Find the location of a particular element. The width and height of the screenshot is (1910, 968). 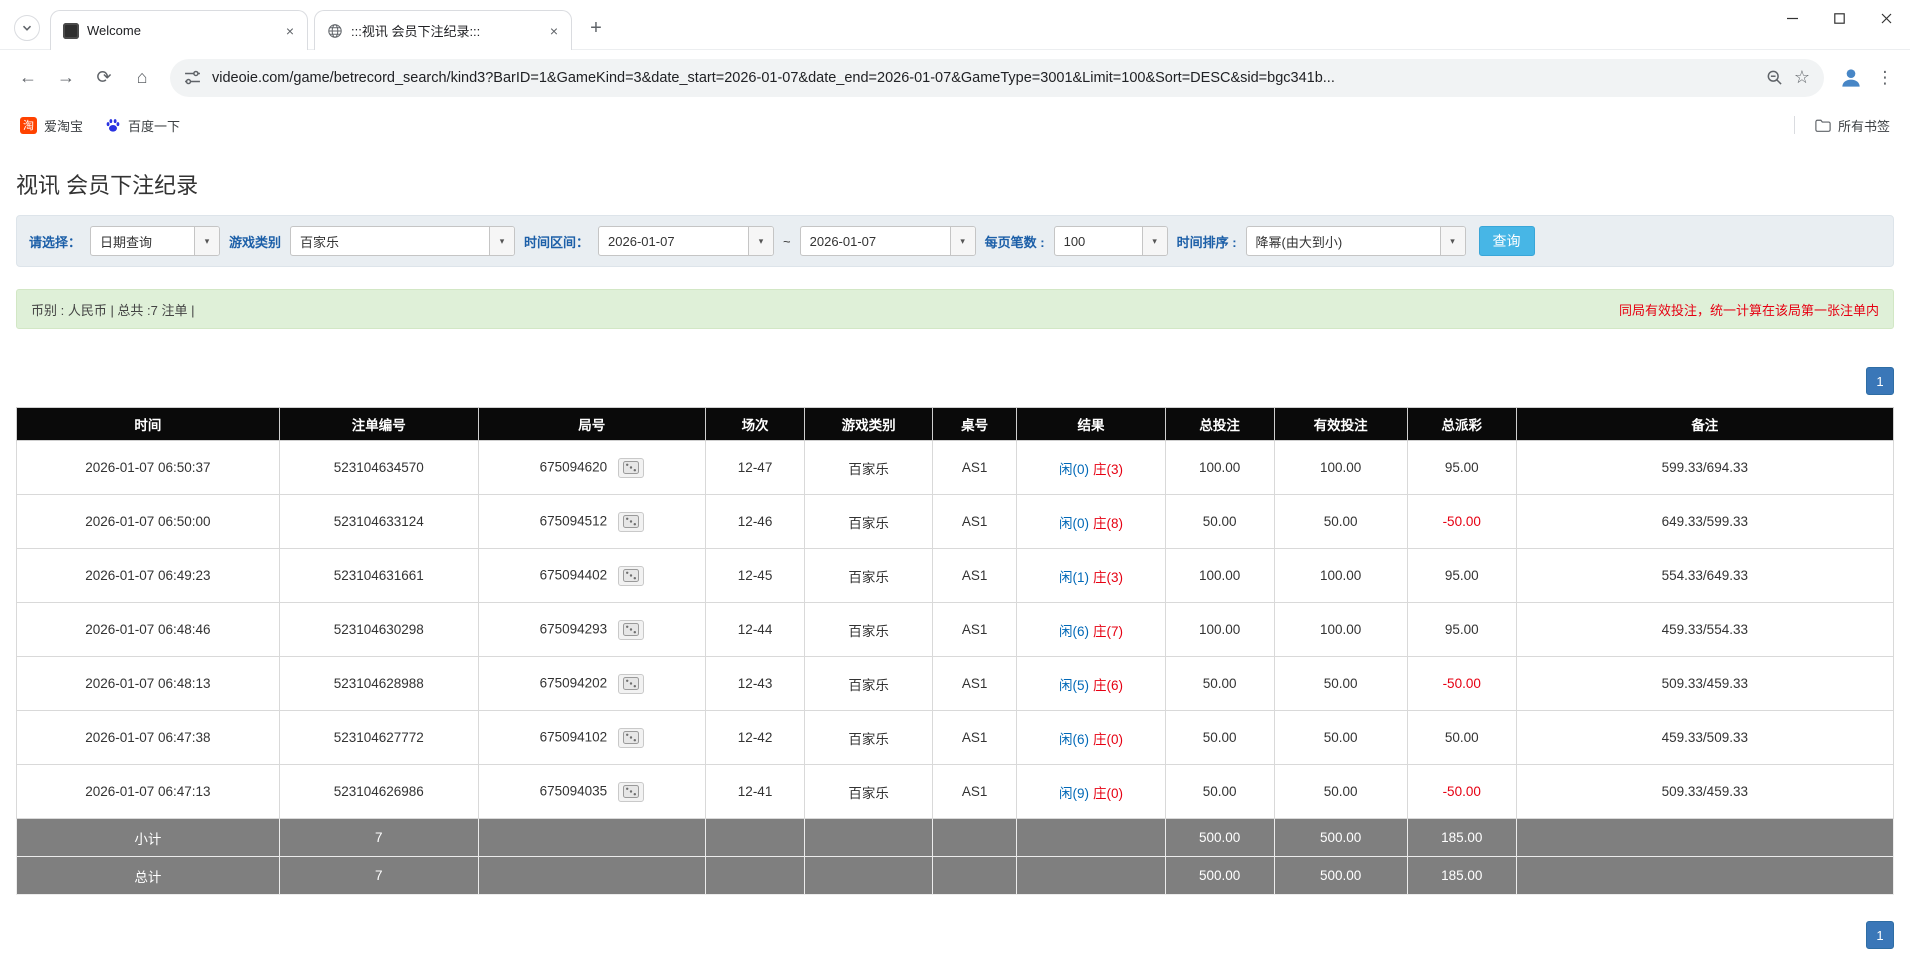

query-type-select: 日期查询 ▾ is located at coordinates (155, 241).